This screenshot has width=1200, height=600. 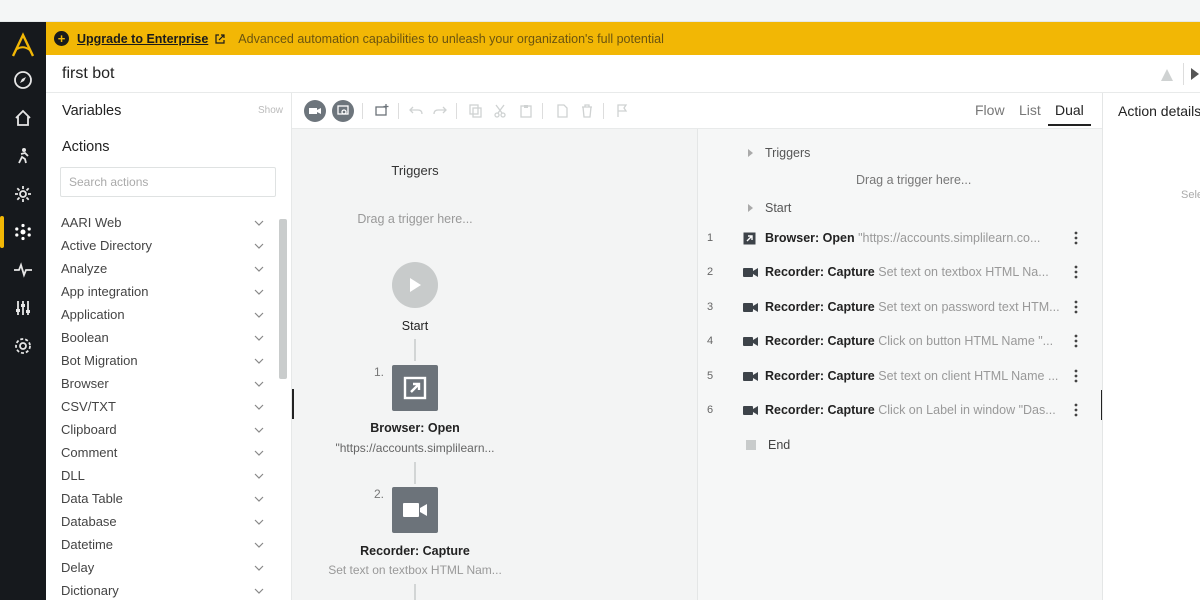 I want to click on title-divider, so click(x=1183, y=74).